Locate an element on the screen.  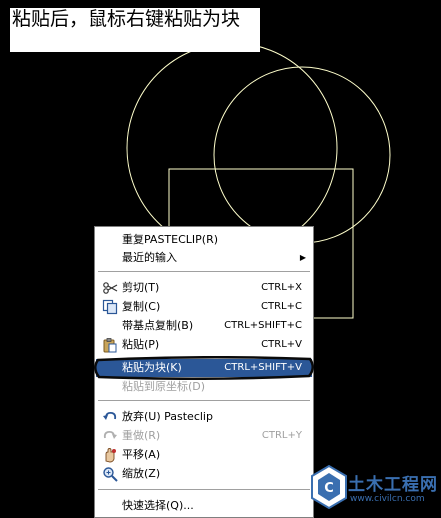
zoom-icon is located at coordinates (110, 474).